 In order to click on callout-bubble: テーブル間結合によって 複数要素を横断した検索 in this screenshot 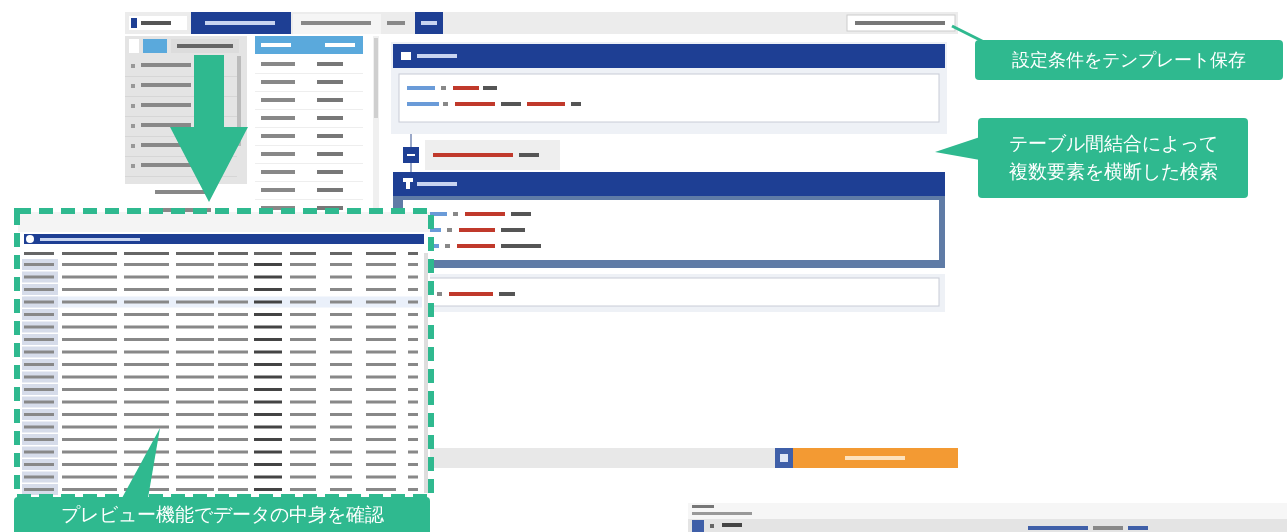, I will do `click(1113, 158)`.